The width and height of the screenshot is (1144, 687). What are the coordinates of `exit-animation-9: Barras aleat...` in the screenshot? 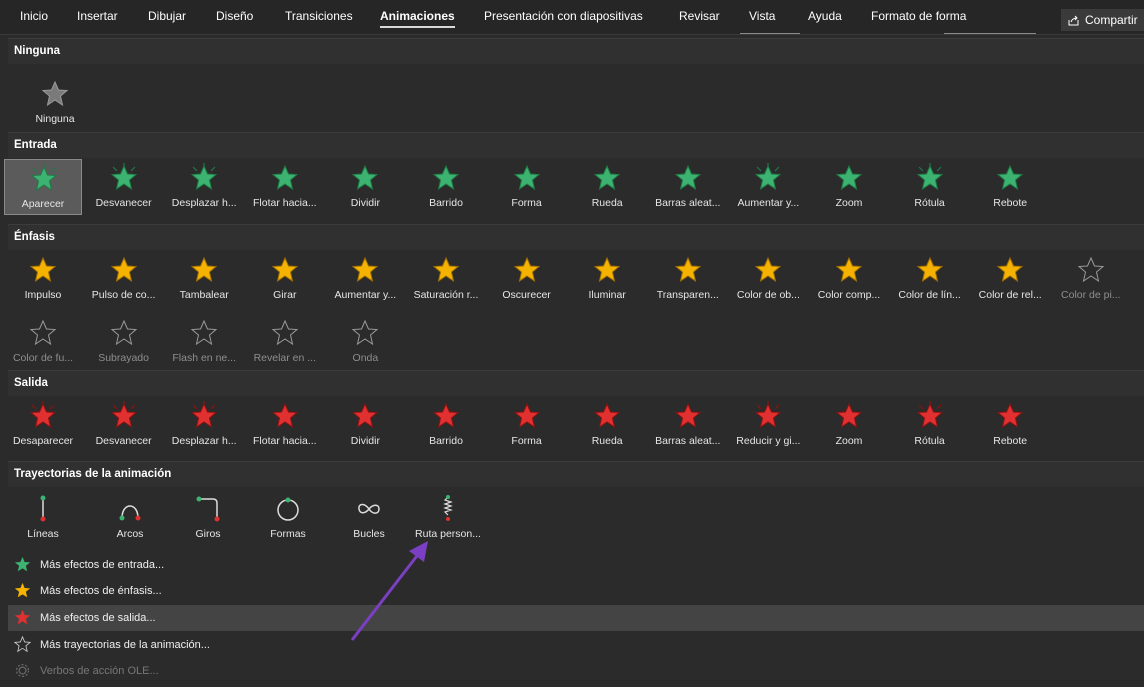 It's located at (688, 425).